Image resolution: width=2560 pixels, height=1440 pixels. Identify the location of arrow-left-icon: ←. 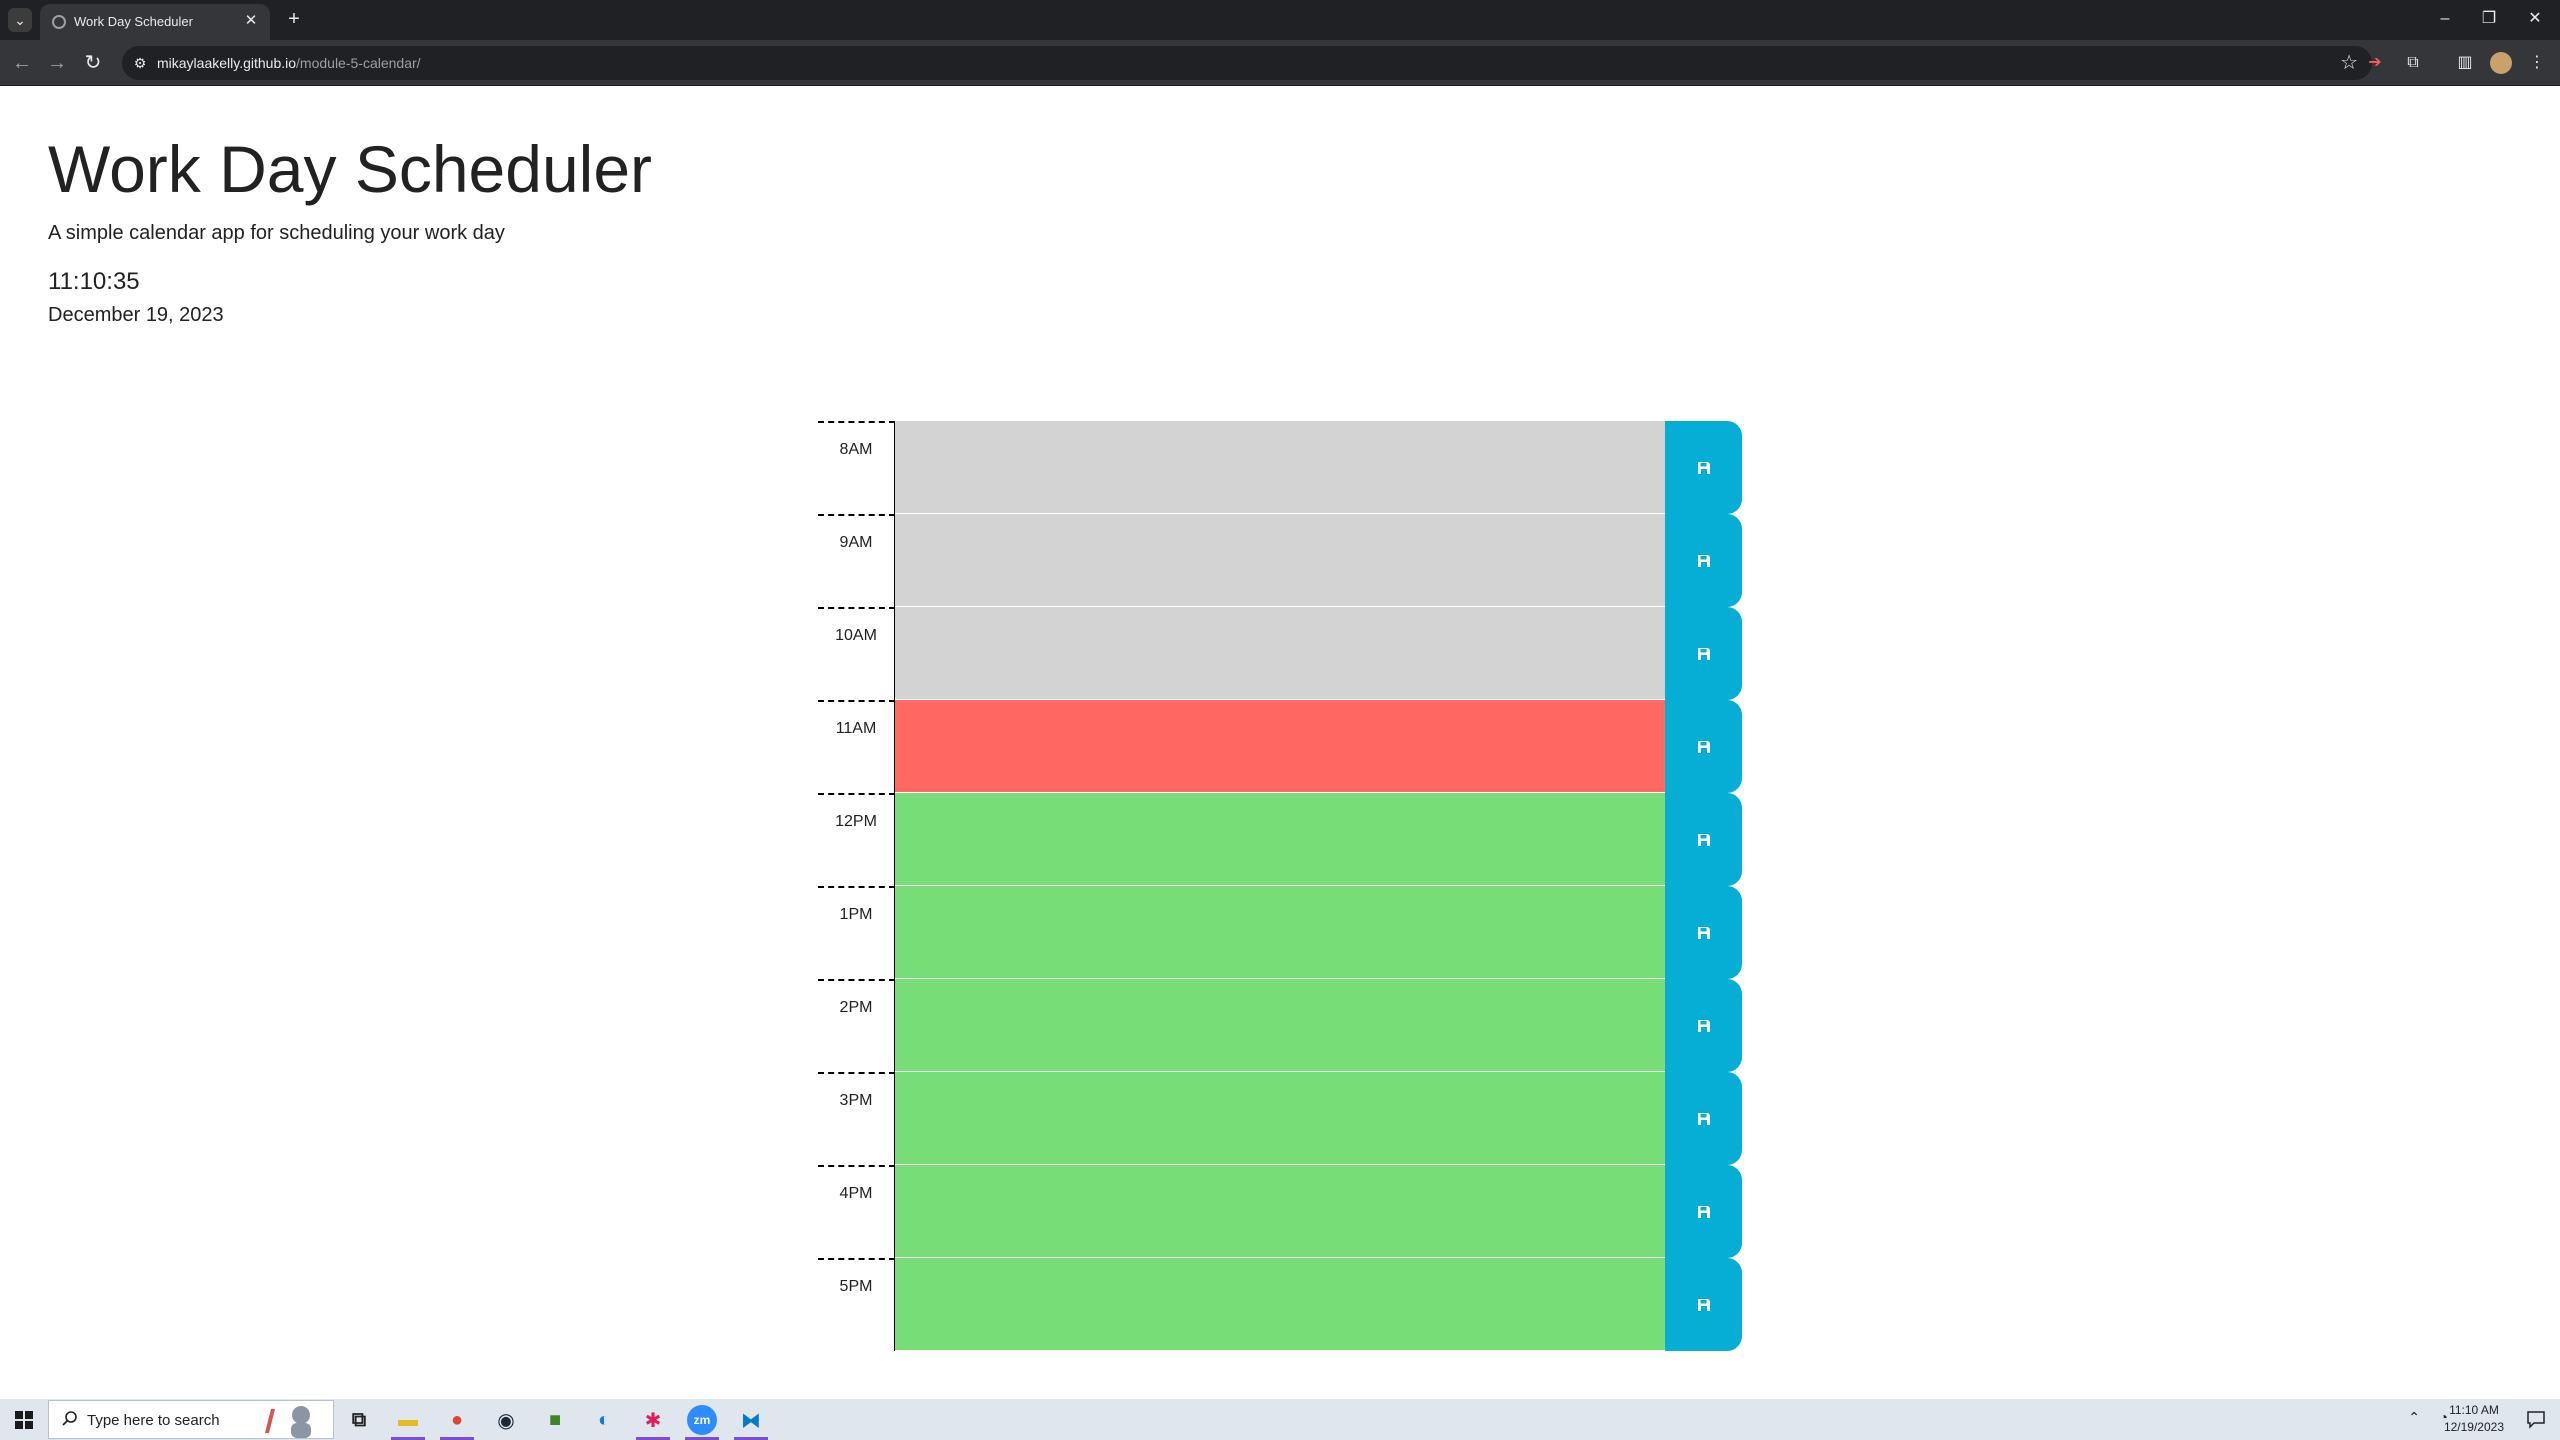
(22, 63).